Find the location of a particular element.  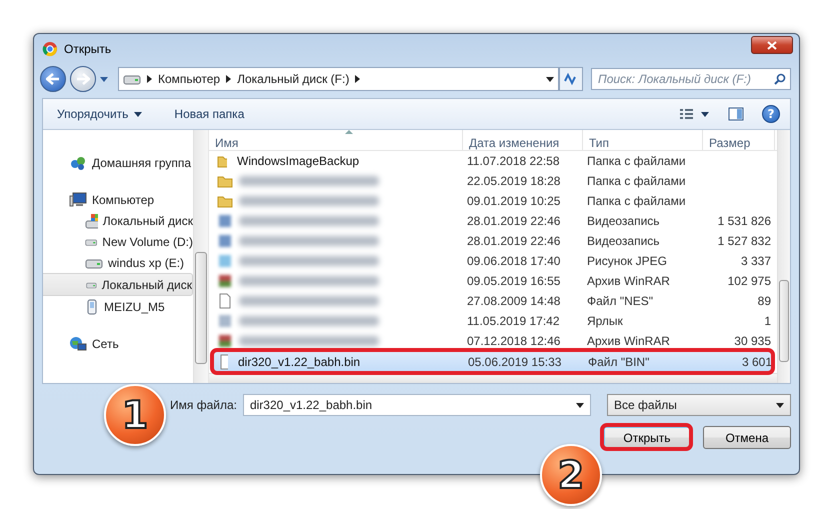

size-cell-text: 3 337 is located at coordinates (756, 261).